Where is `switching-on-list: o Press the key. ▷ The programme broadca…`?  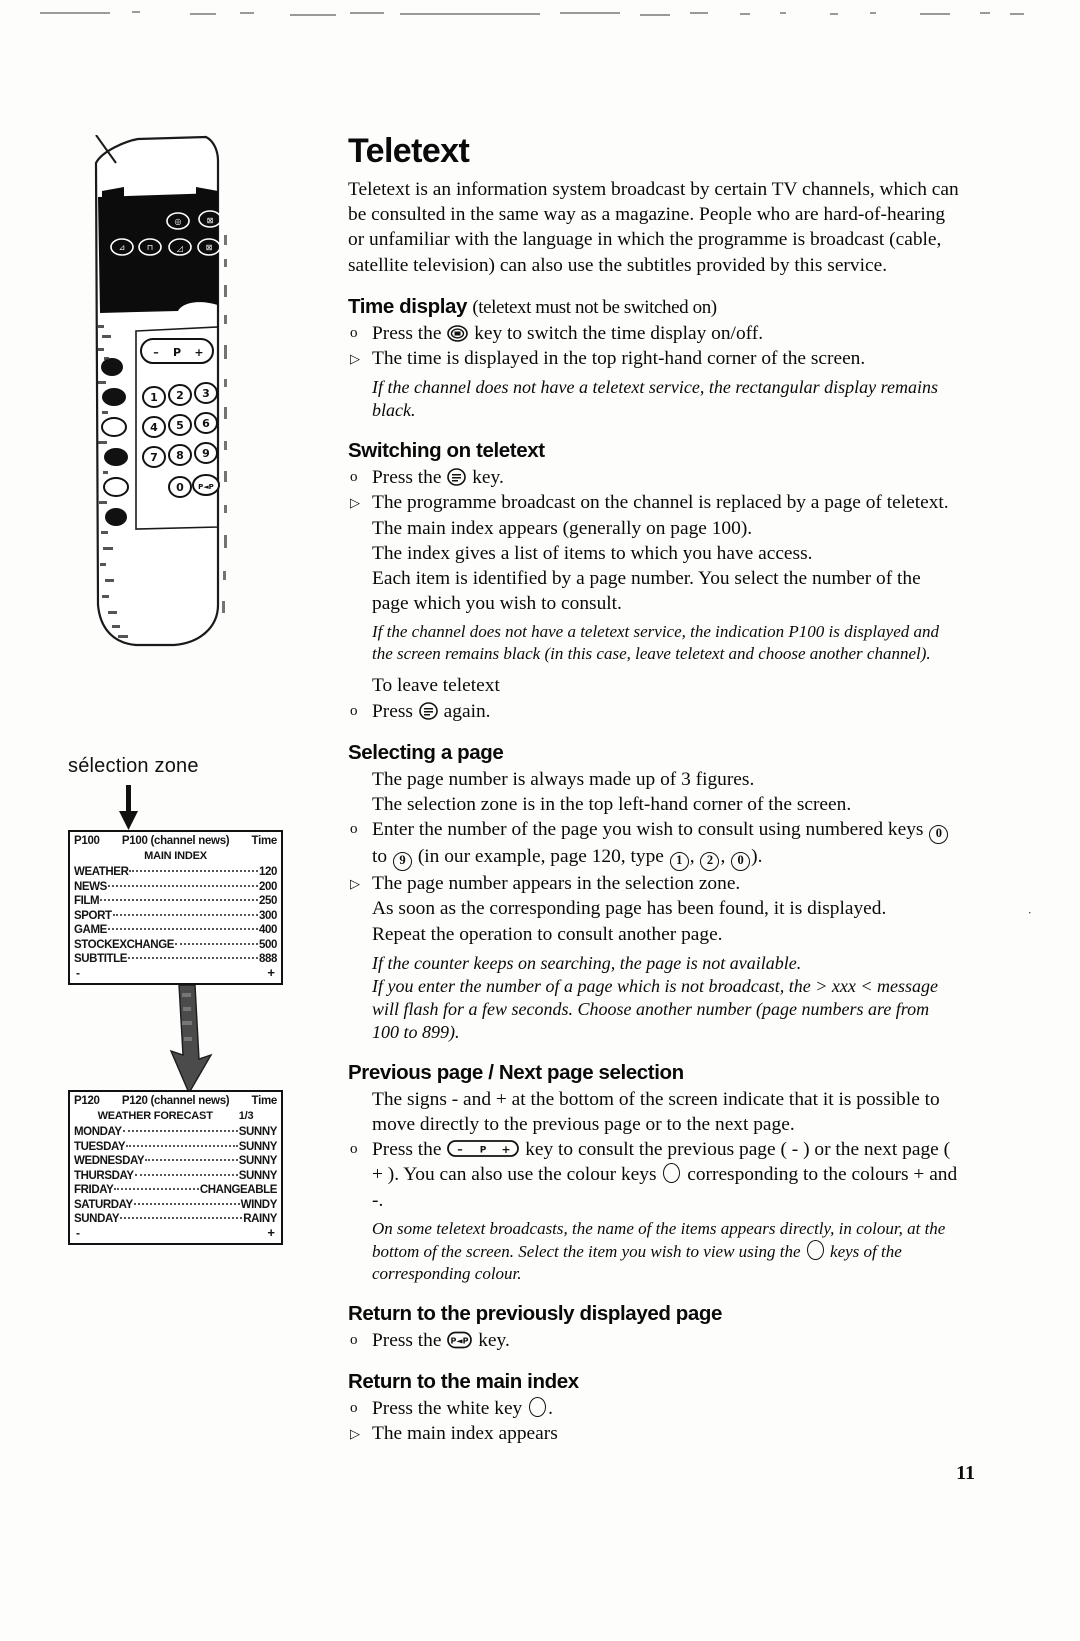 switching-on-list: o Press the key. ▷ The programme broadca… is located at coordinates (654, 503).